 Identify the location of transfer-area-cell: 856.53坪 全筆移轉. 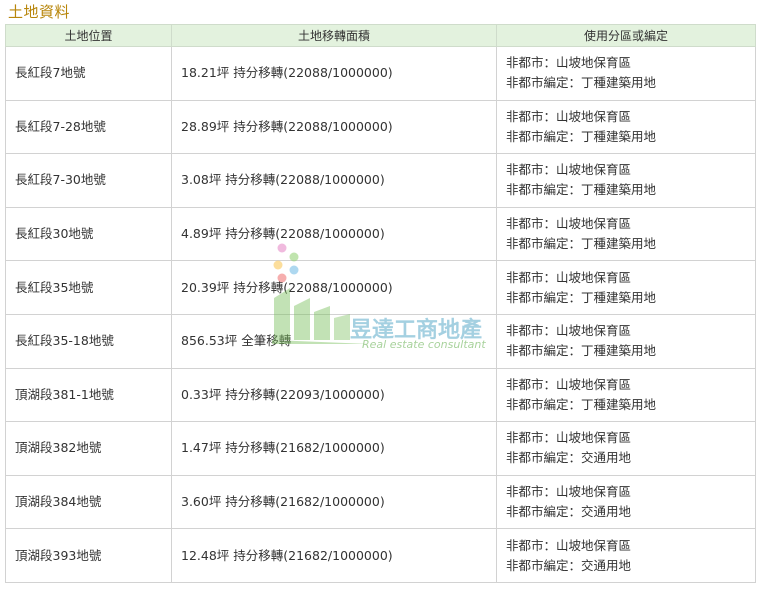
(334, 341).